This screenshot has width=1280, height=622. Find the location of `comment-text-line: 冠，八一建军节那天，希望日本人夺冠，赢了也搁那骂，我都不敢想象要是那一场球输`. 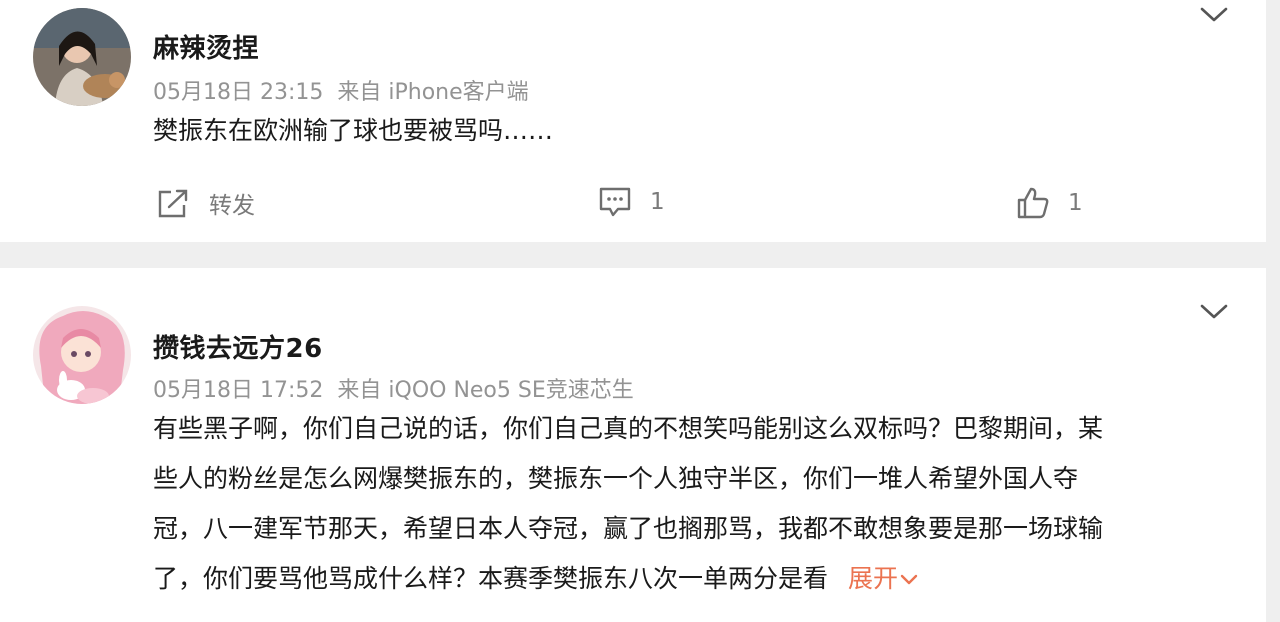

comment-text-line: 冠，八一建军节那天，希望日本人夺冠，赢了也搁那骂，我都不敢想象要是那一场球输 is located at coordinates (628, 528).